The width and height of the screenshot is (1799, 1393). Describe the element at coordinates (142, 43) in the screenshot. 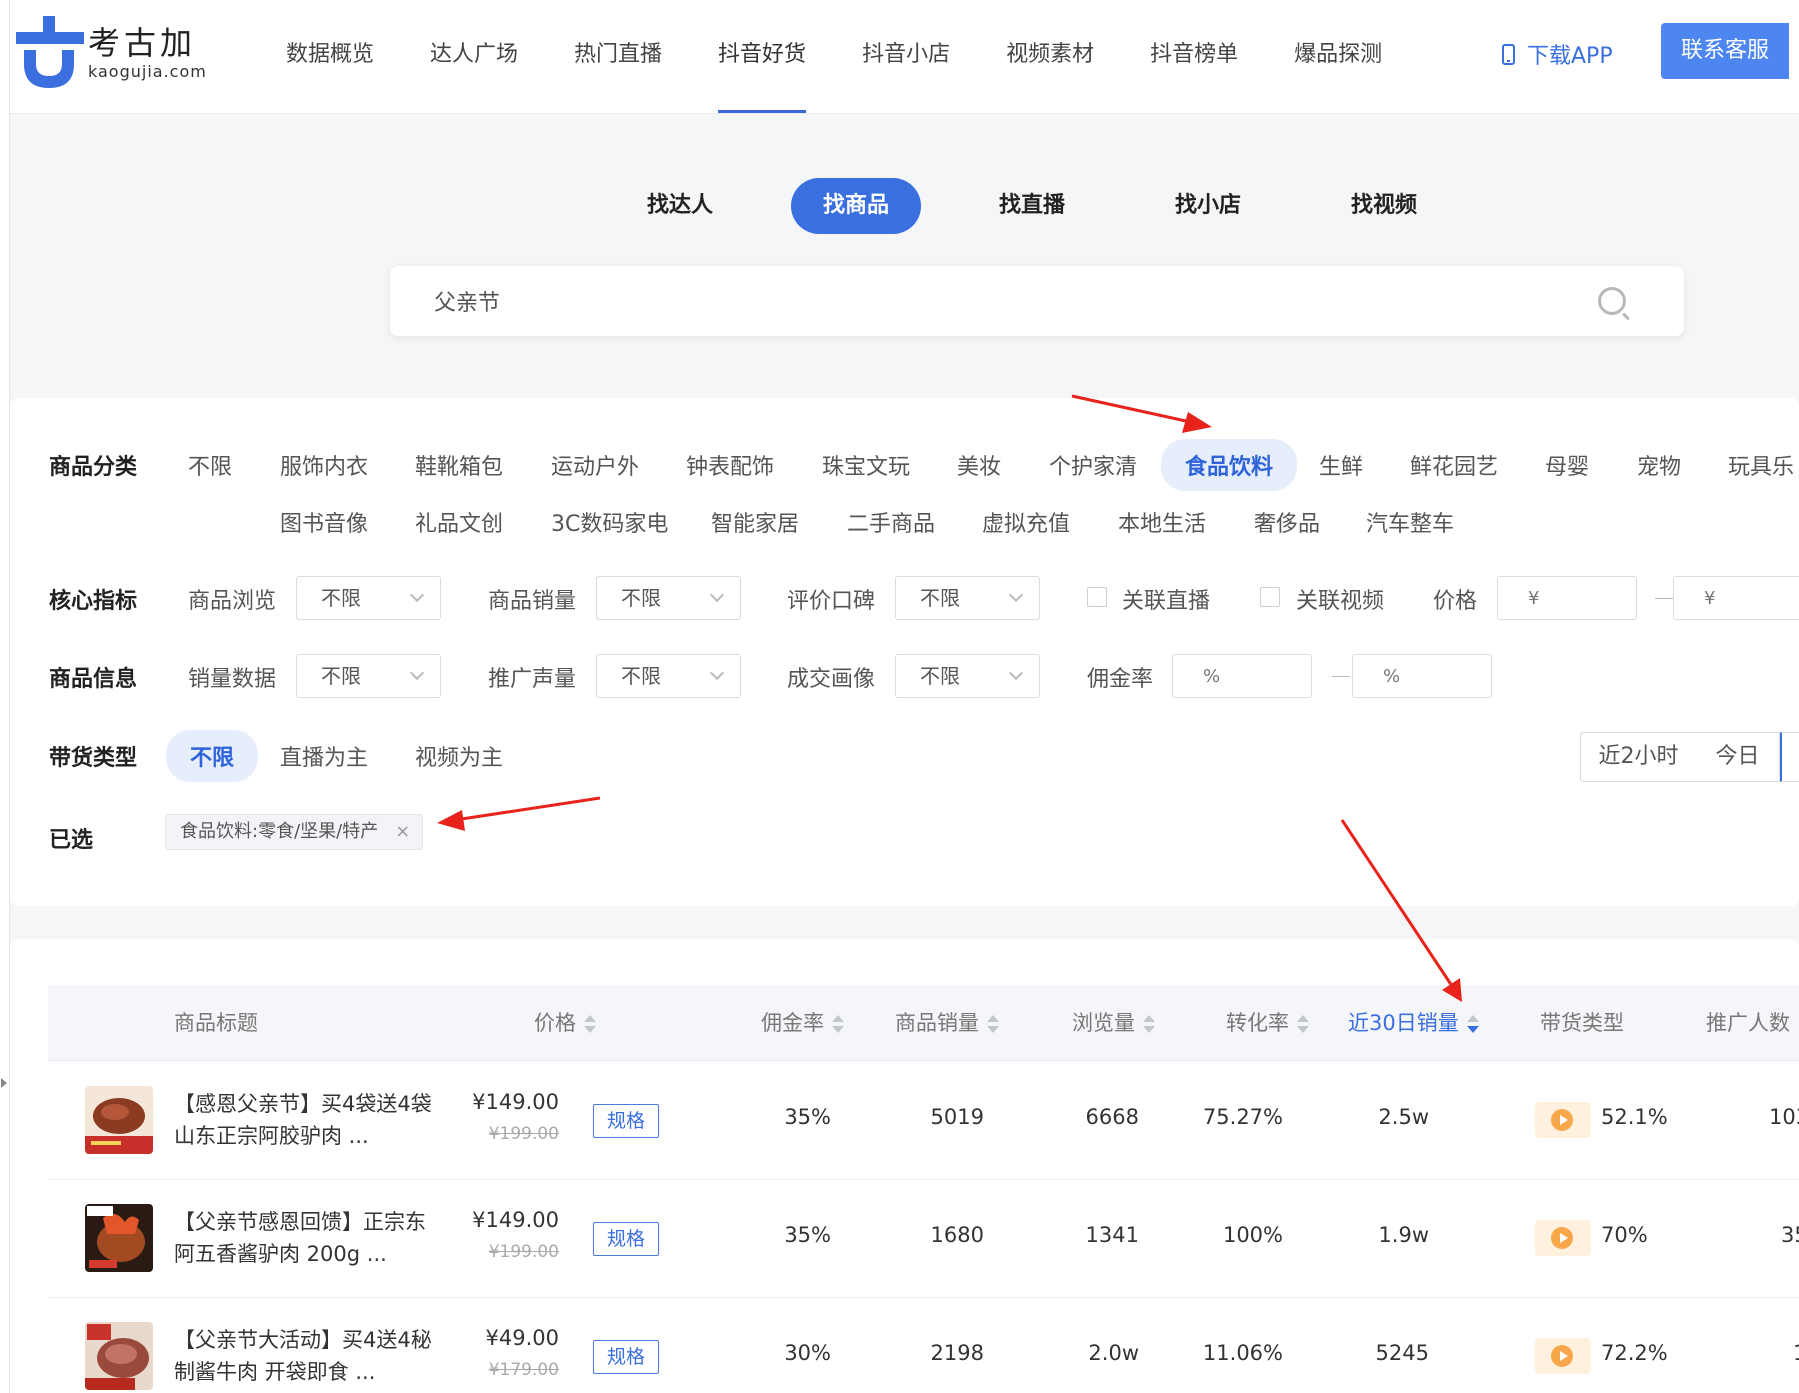

I see `brand-name: 考古加` at that location.